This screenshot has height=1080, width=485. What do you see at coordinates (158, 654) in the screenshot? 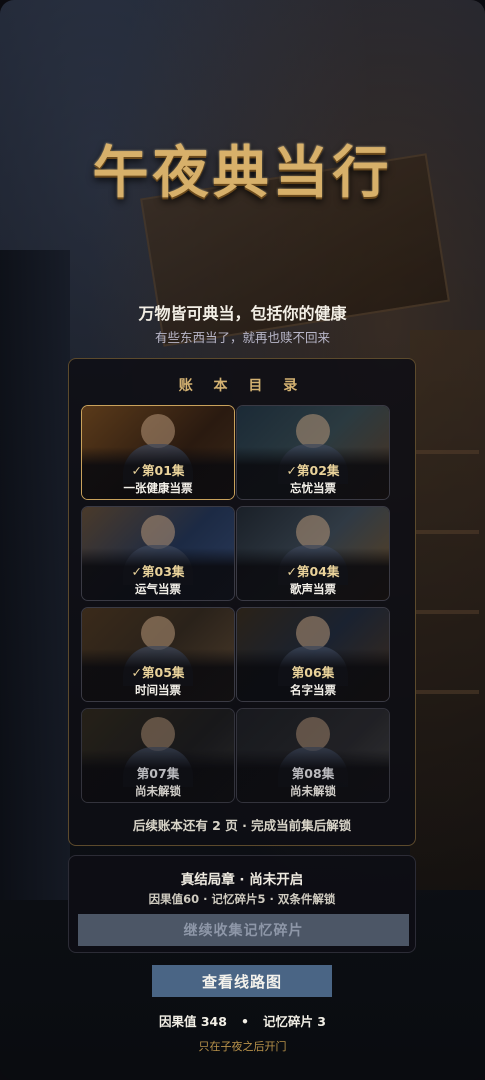
I see `episode-card-05: ✓第05集 时间当票` at bounding box center [158, 654].